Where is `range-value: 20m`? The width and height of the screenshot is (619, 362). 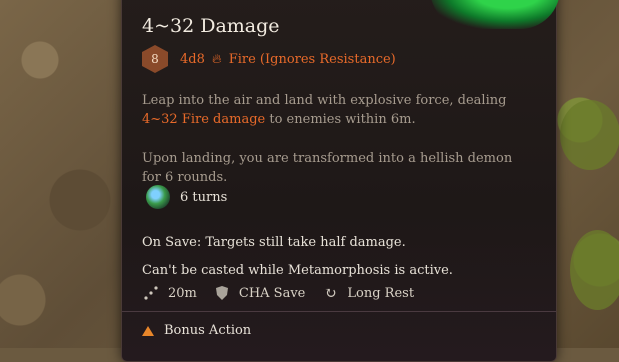
range-value: 20m is located at coordinates (182, 293).